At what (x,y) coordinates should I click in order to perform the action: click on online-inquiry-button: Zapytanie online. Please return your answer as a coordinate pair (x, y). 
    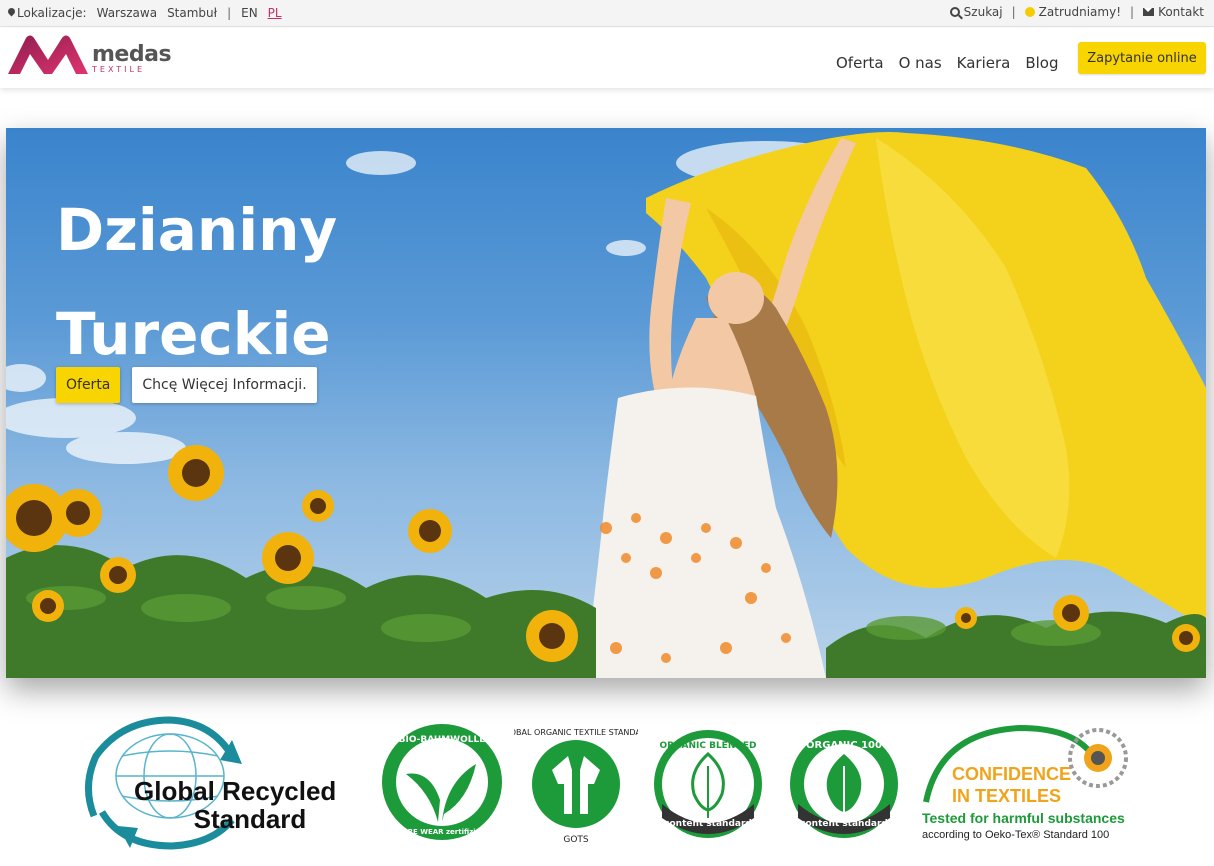
    Looking at the image, I should click on (1142, 58).